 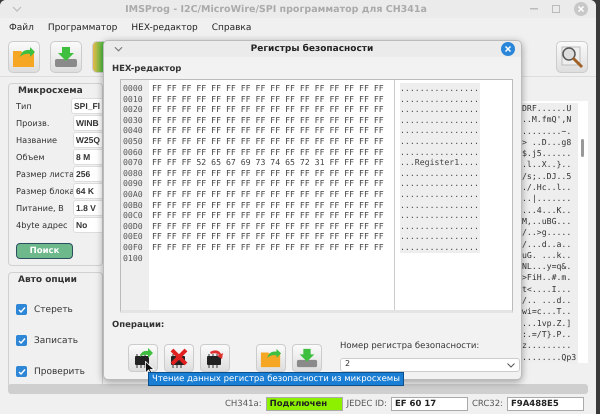 What do you see at coordinates (430, 365) in the screenshot?
I see `register-dropdown: 2` at bounding box center [430, 365].